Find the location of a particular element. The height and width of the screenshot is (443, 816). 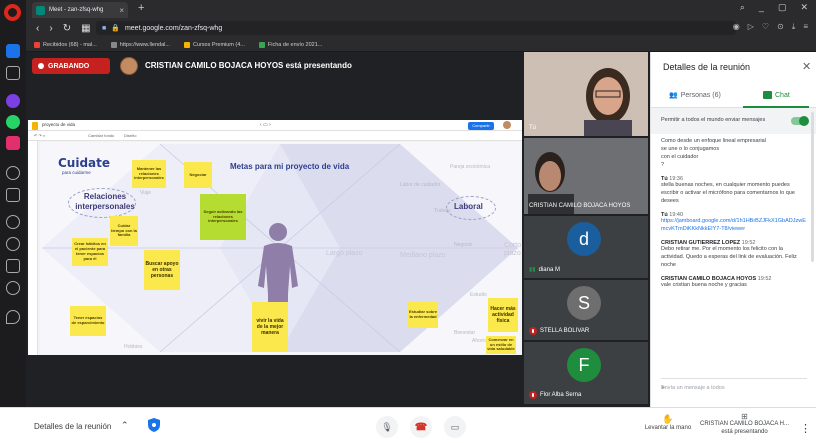

opera-logo-icon is located at coordinates (12, 12).